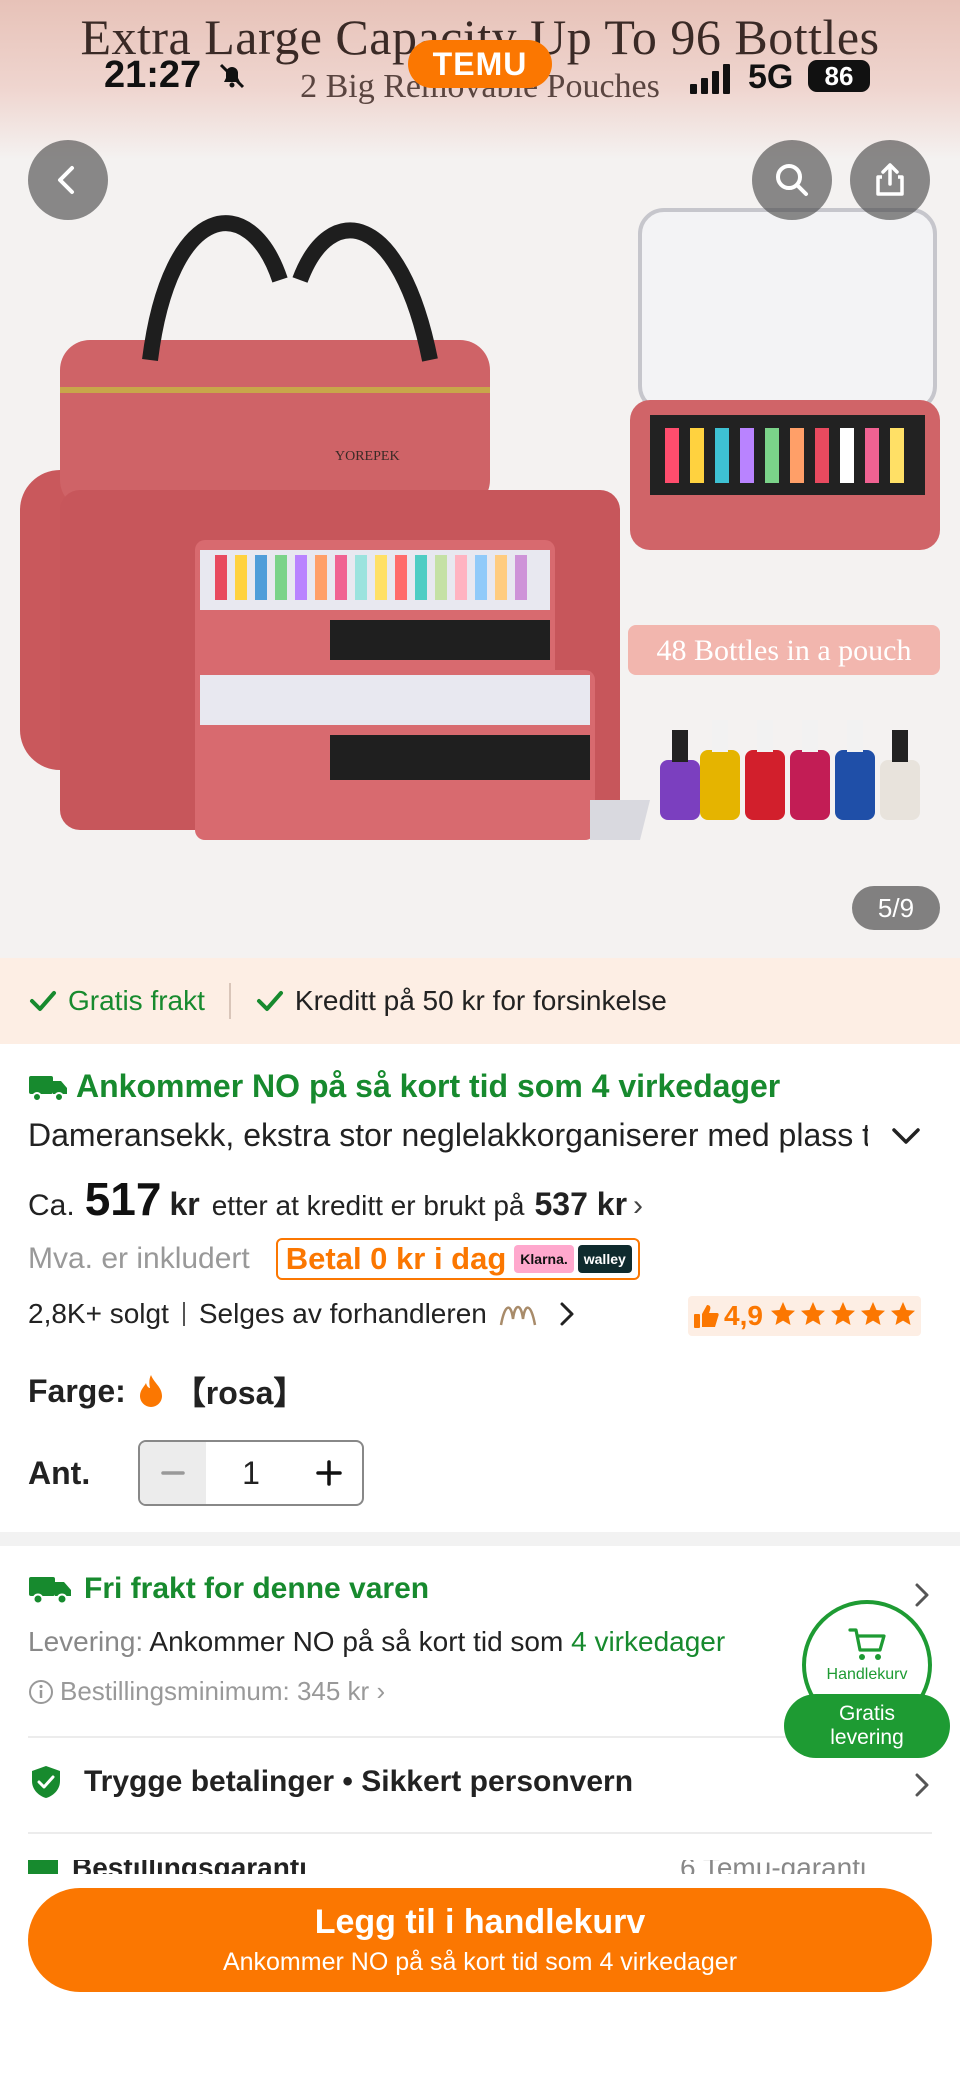 The width and height of the screenshot is (960, 2087). I want to click on info-icon, so click(41, 1691).